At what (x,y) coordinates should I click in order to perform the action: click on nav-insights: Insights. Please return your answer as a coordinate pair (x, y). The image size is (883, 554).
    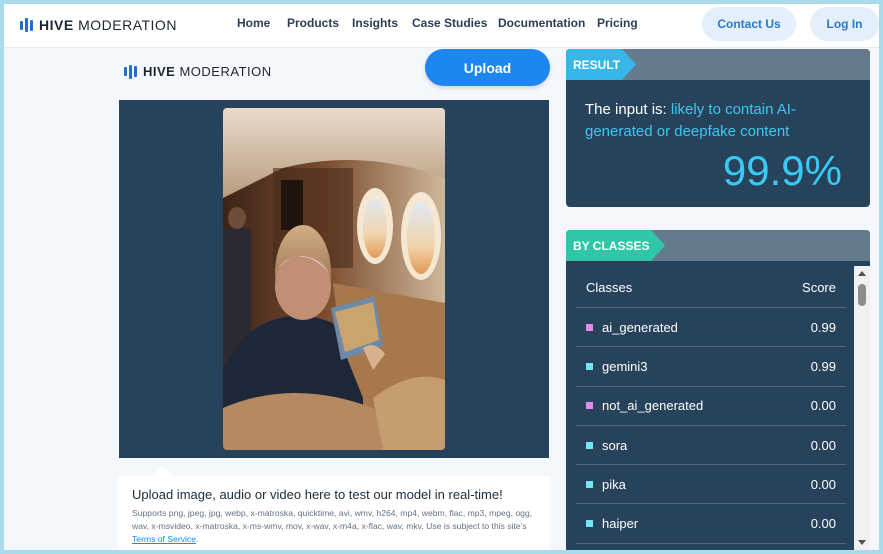
    Looking at the image, I should click on (375, 23).